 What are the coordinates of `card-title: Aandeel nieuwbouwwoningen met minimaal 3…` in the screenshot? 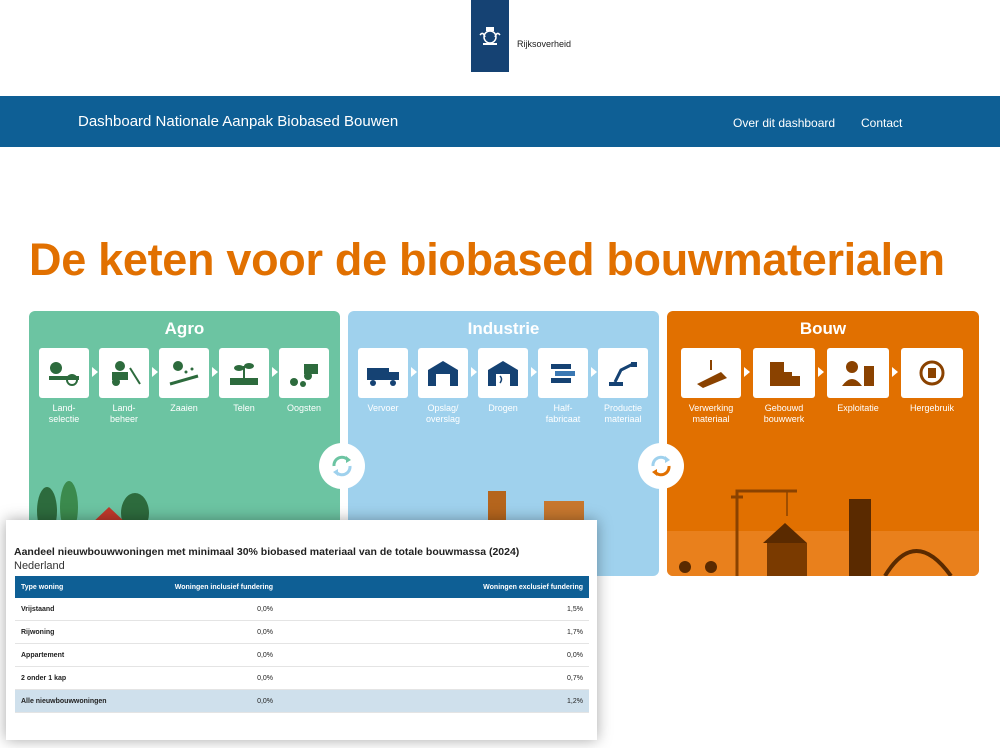 It's located at (267, 552).